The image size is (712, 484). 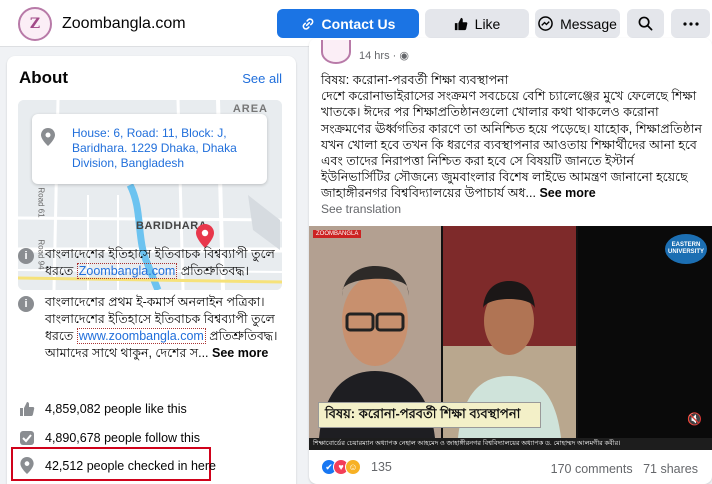 I want to click on follow-check-icon, so click(x=26, y=437).